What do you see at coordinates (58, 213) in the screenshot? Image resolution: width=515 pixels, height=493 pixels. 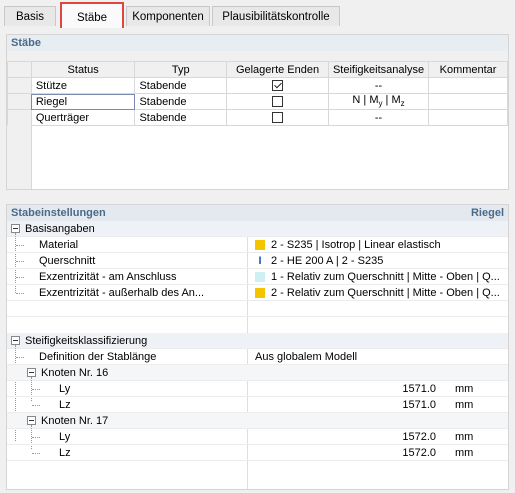 I see `settings-section-title: Stabeinstellungen` at bounding box center [58, 213].